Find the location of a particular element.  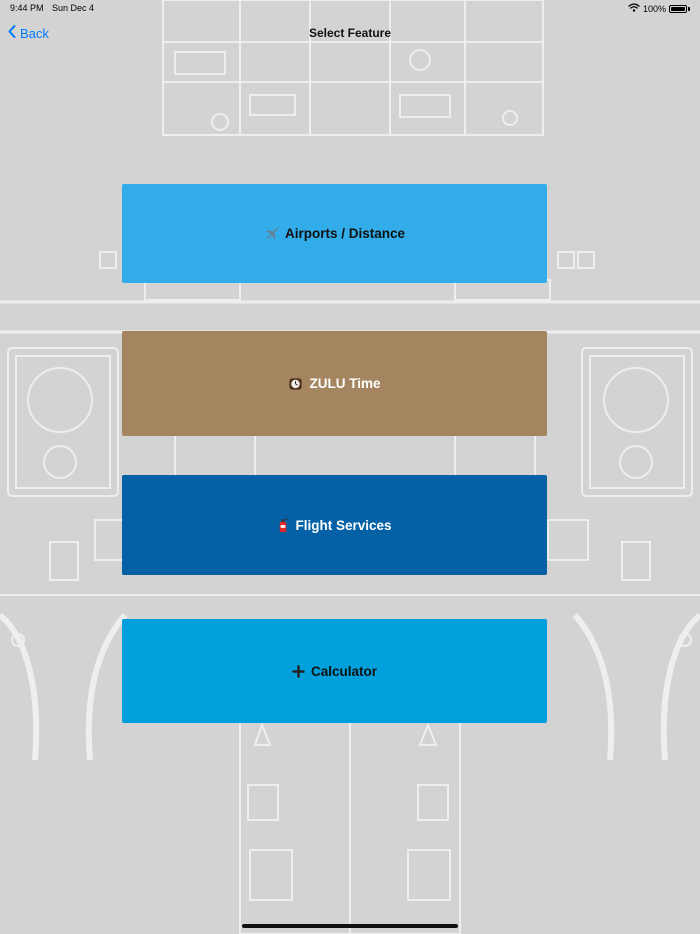

status-indicators: 100% is located at coordinates (659, 8).